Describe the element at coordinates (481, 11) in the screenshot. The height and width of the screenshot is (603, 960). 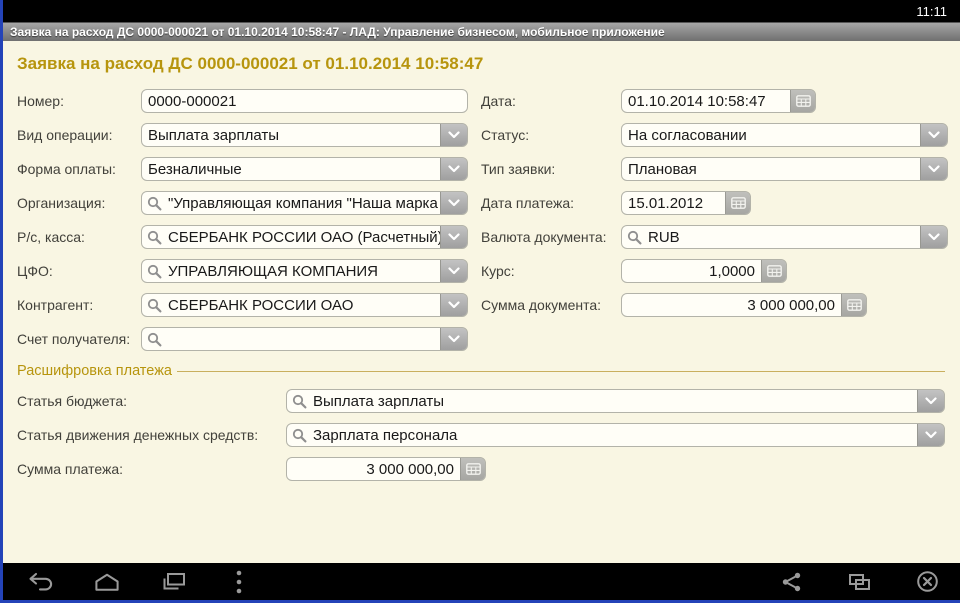
I see `status-bar: 11:11` at that location.